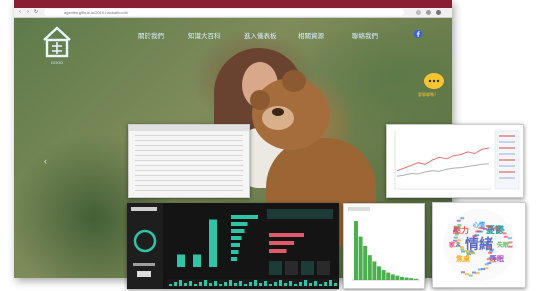 The image size is (536, 291). Describe the element at coordinates (36, 12) in the screenshot. I see `reload-icon: ↻` at that location.